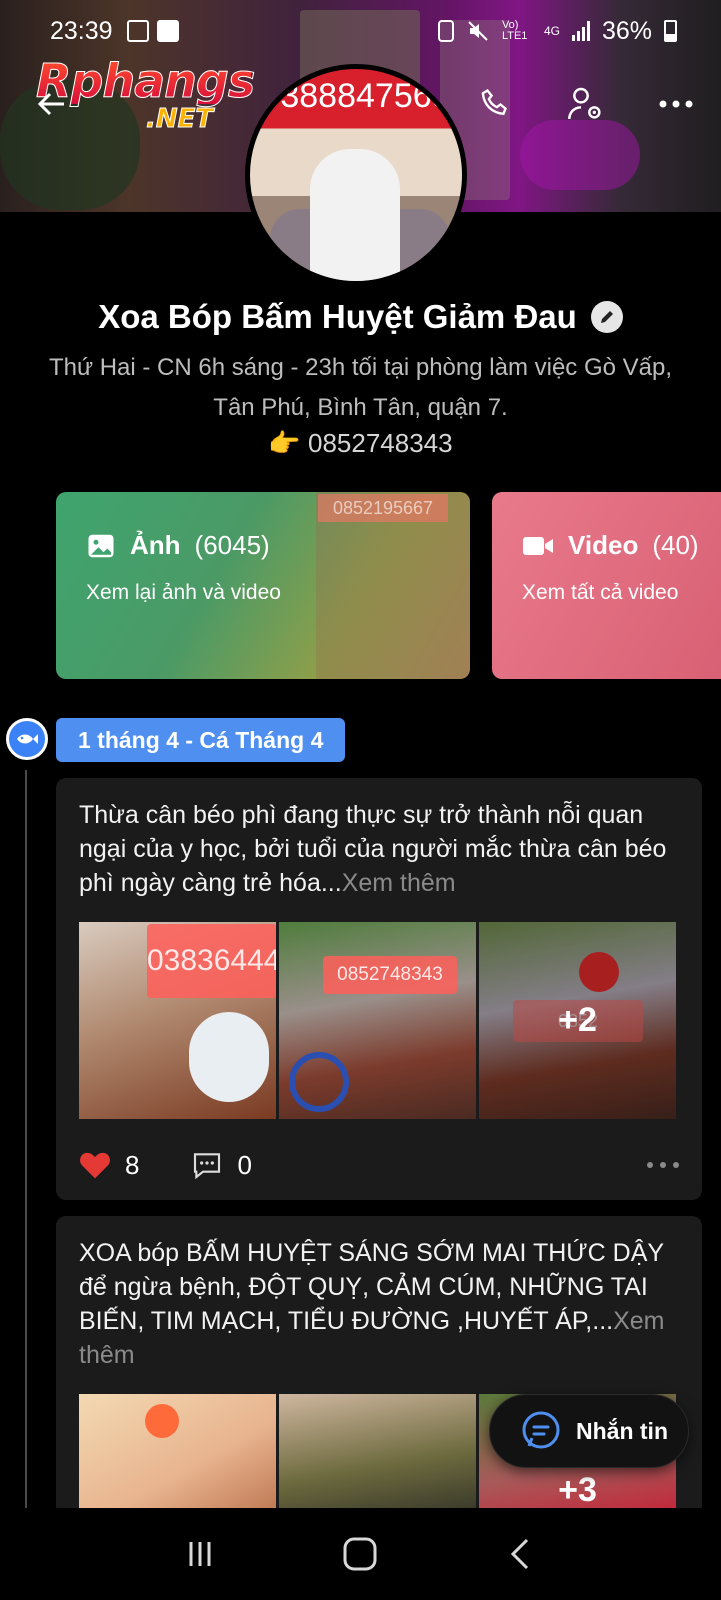  I want to click on more-icon, so click(676, 104).